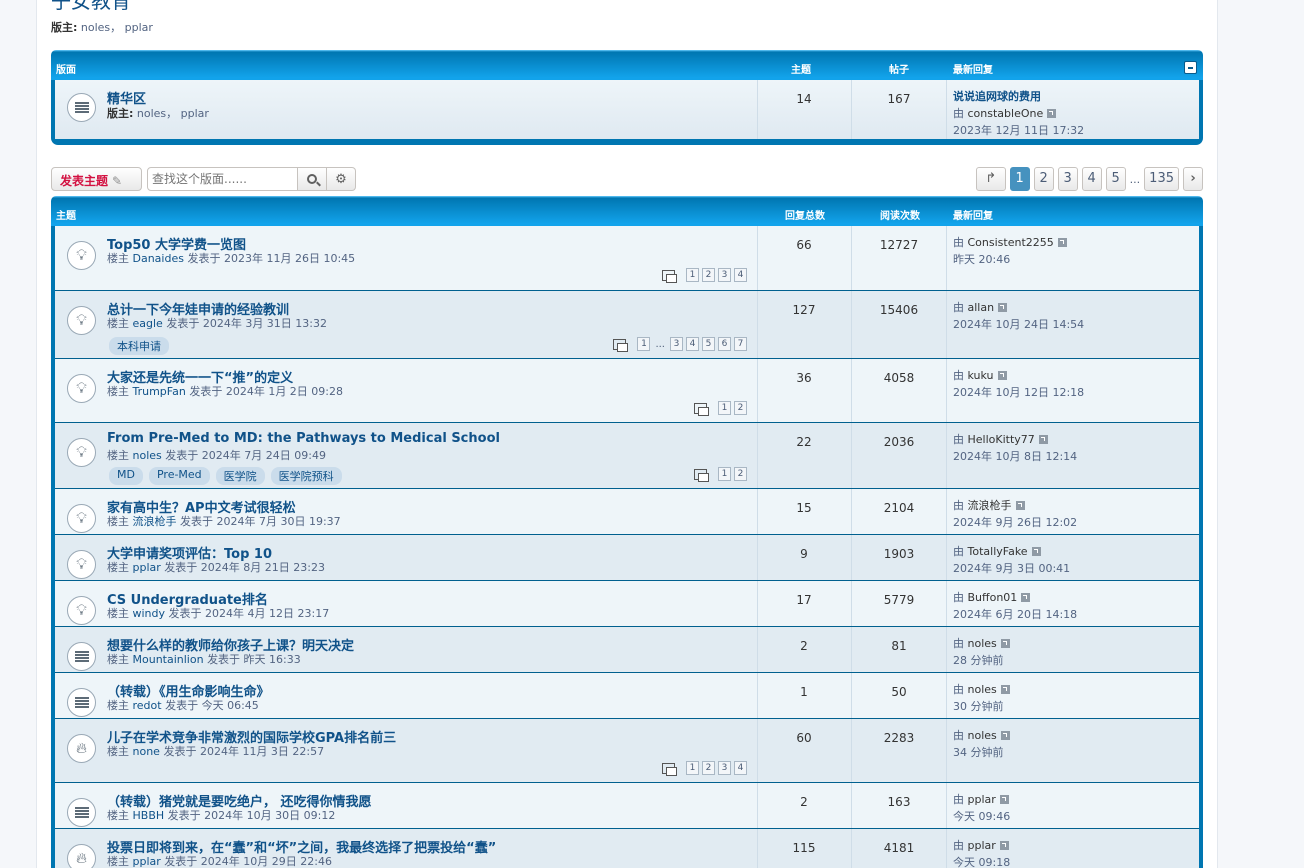 The image size is (1304, 868). What do you see at coordinates (899, 245) in the screenshot?
I see `view-count: 12727` at bounding box center [899, 245].